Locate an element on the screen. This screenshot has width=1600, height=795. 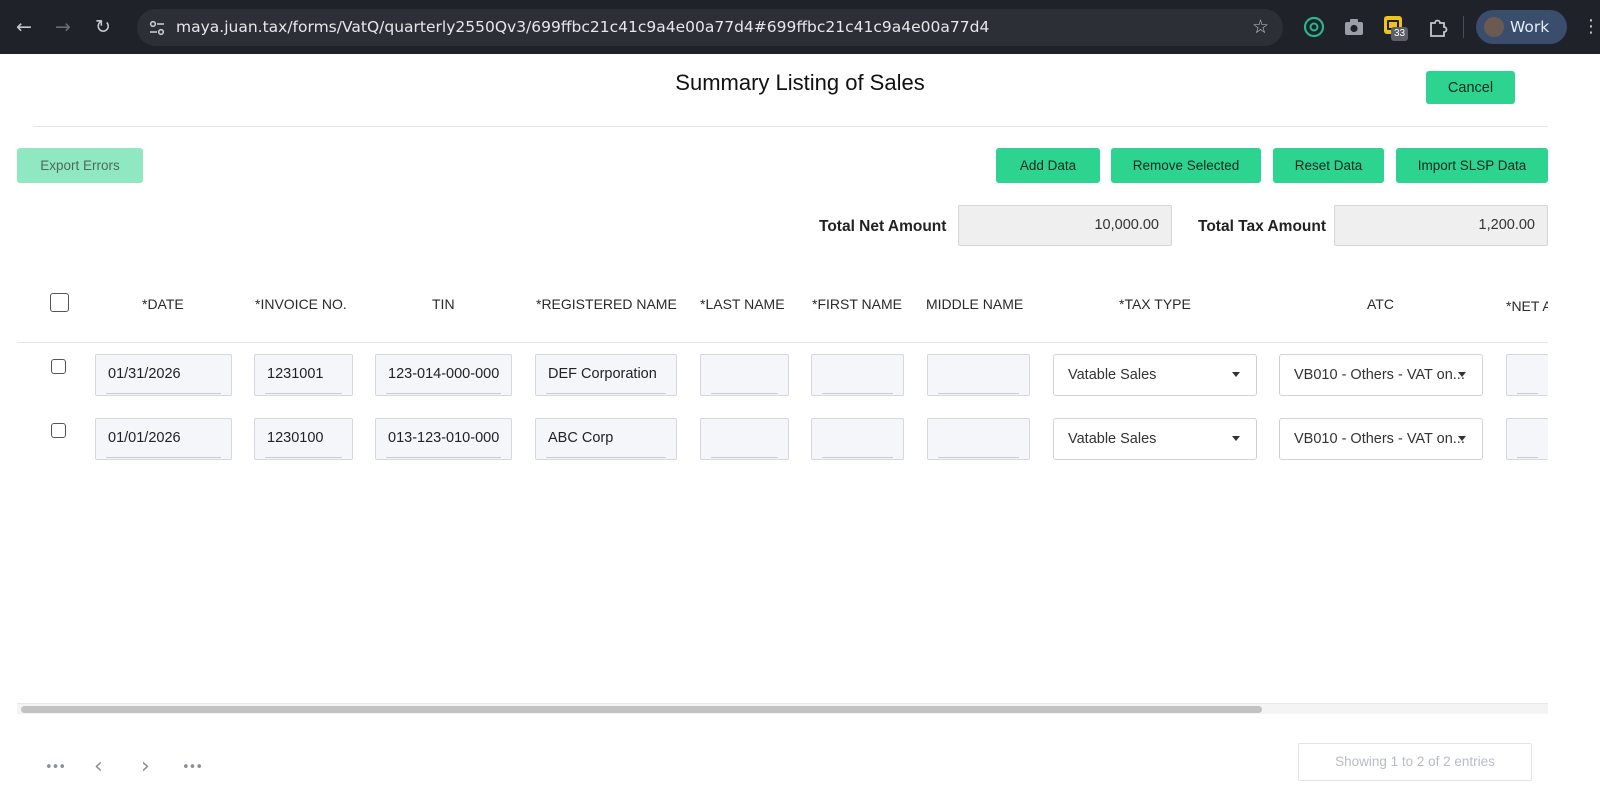
tin-input: 013-123-010-000 is located at coordinates (443, 439).